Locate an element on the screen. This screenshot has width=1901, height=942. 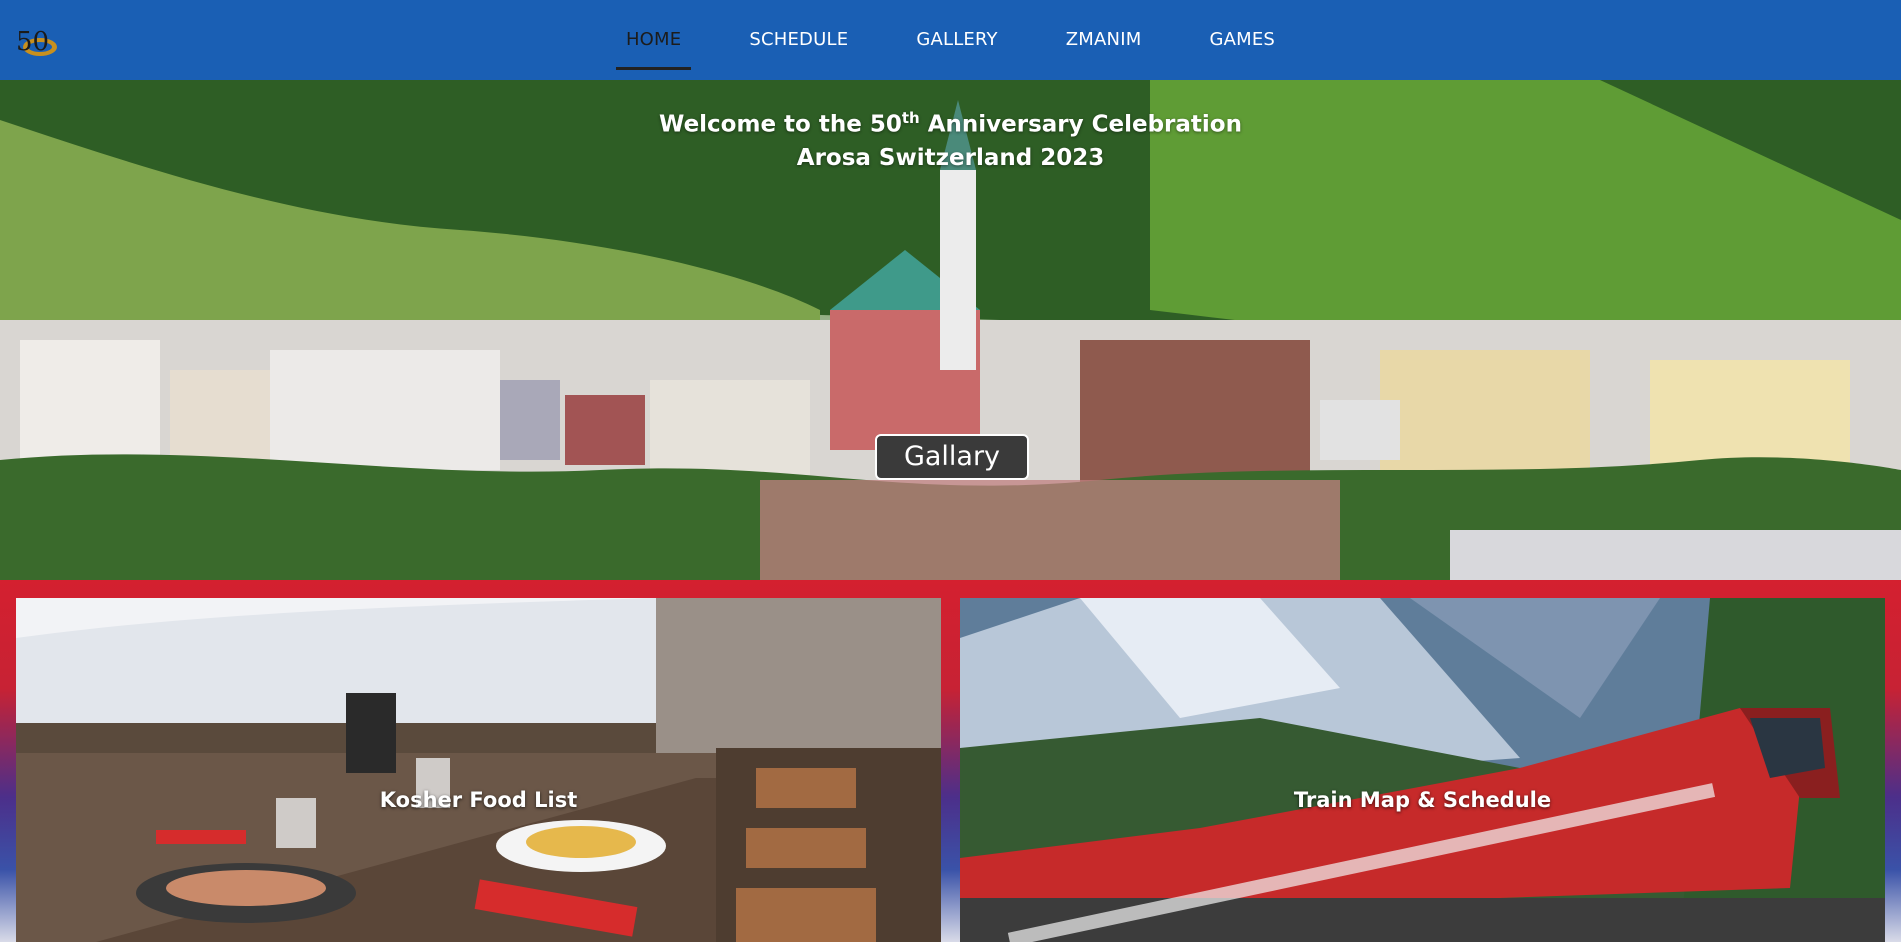
nav-links: HOME SCHEDULE GALLERY ZMANIM GAMES is located at coordinates (950, 40).